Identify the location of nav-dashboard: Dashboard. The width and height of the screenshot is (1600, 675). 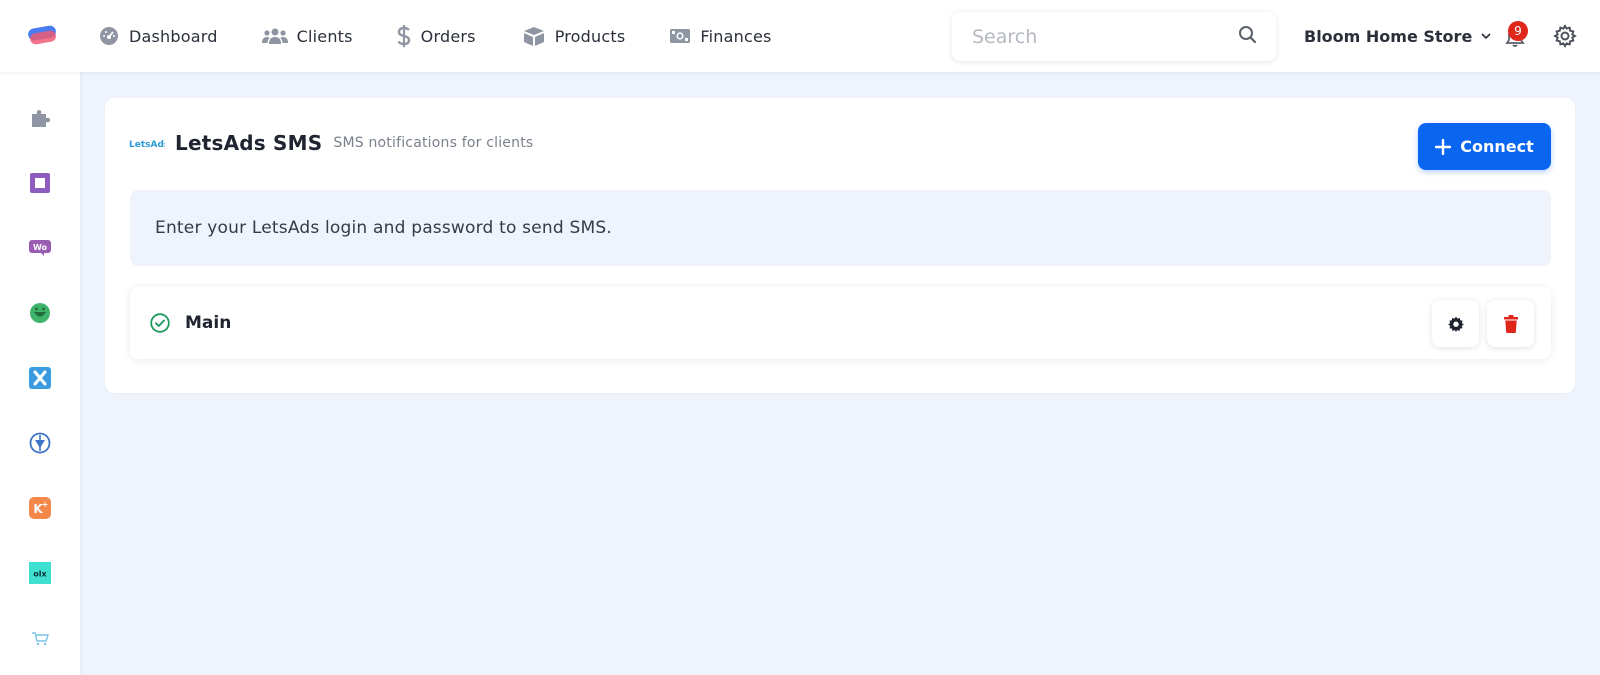
(158, 36).